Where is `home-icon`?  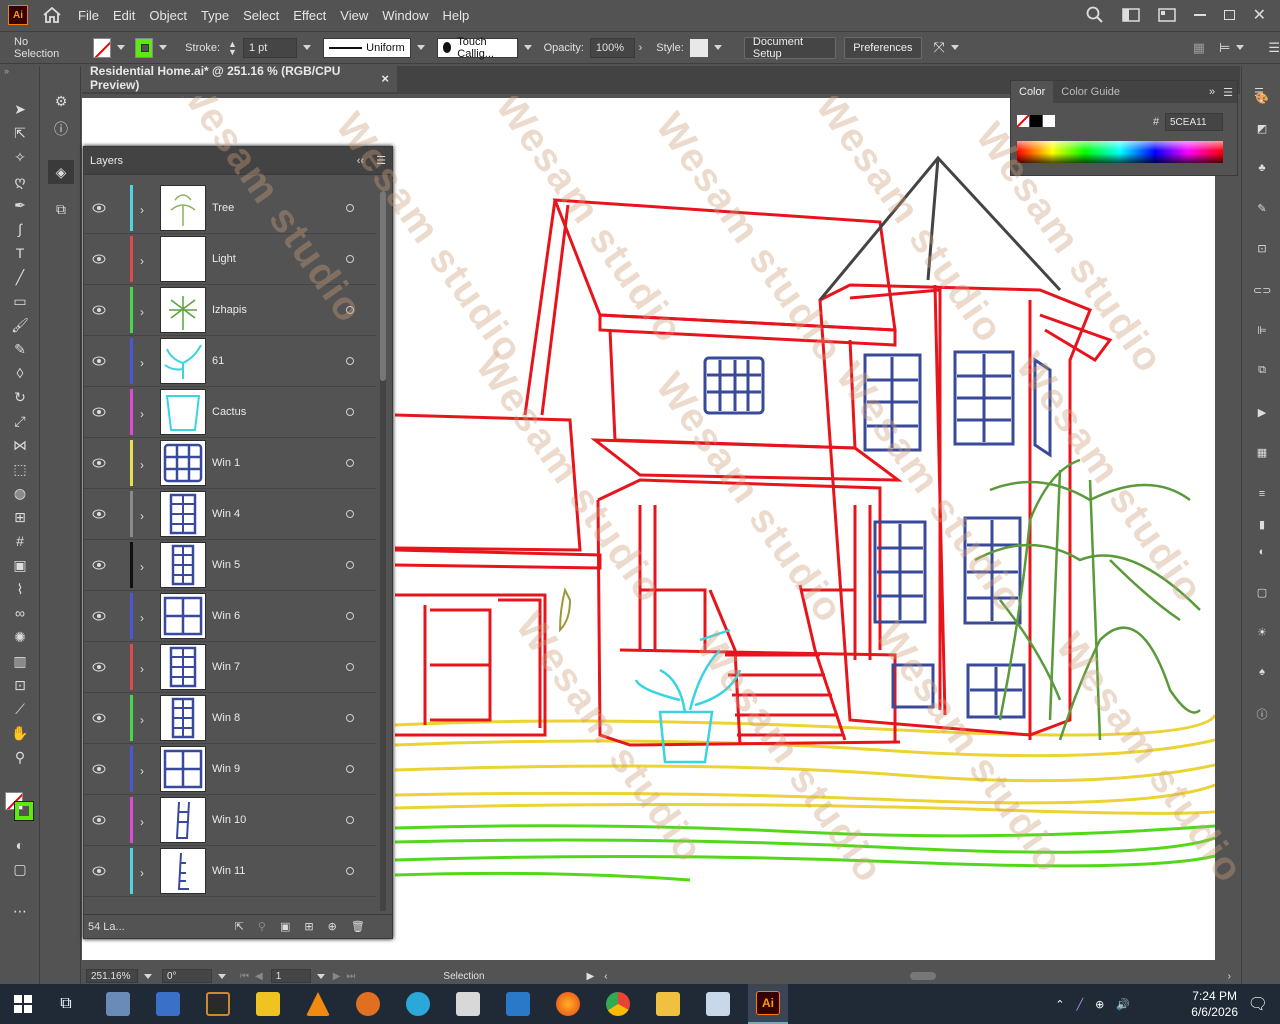 home-icon is located at coordinates (52, 15).